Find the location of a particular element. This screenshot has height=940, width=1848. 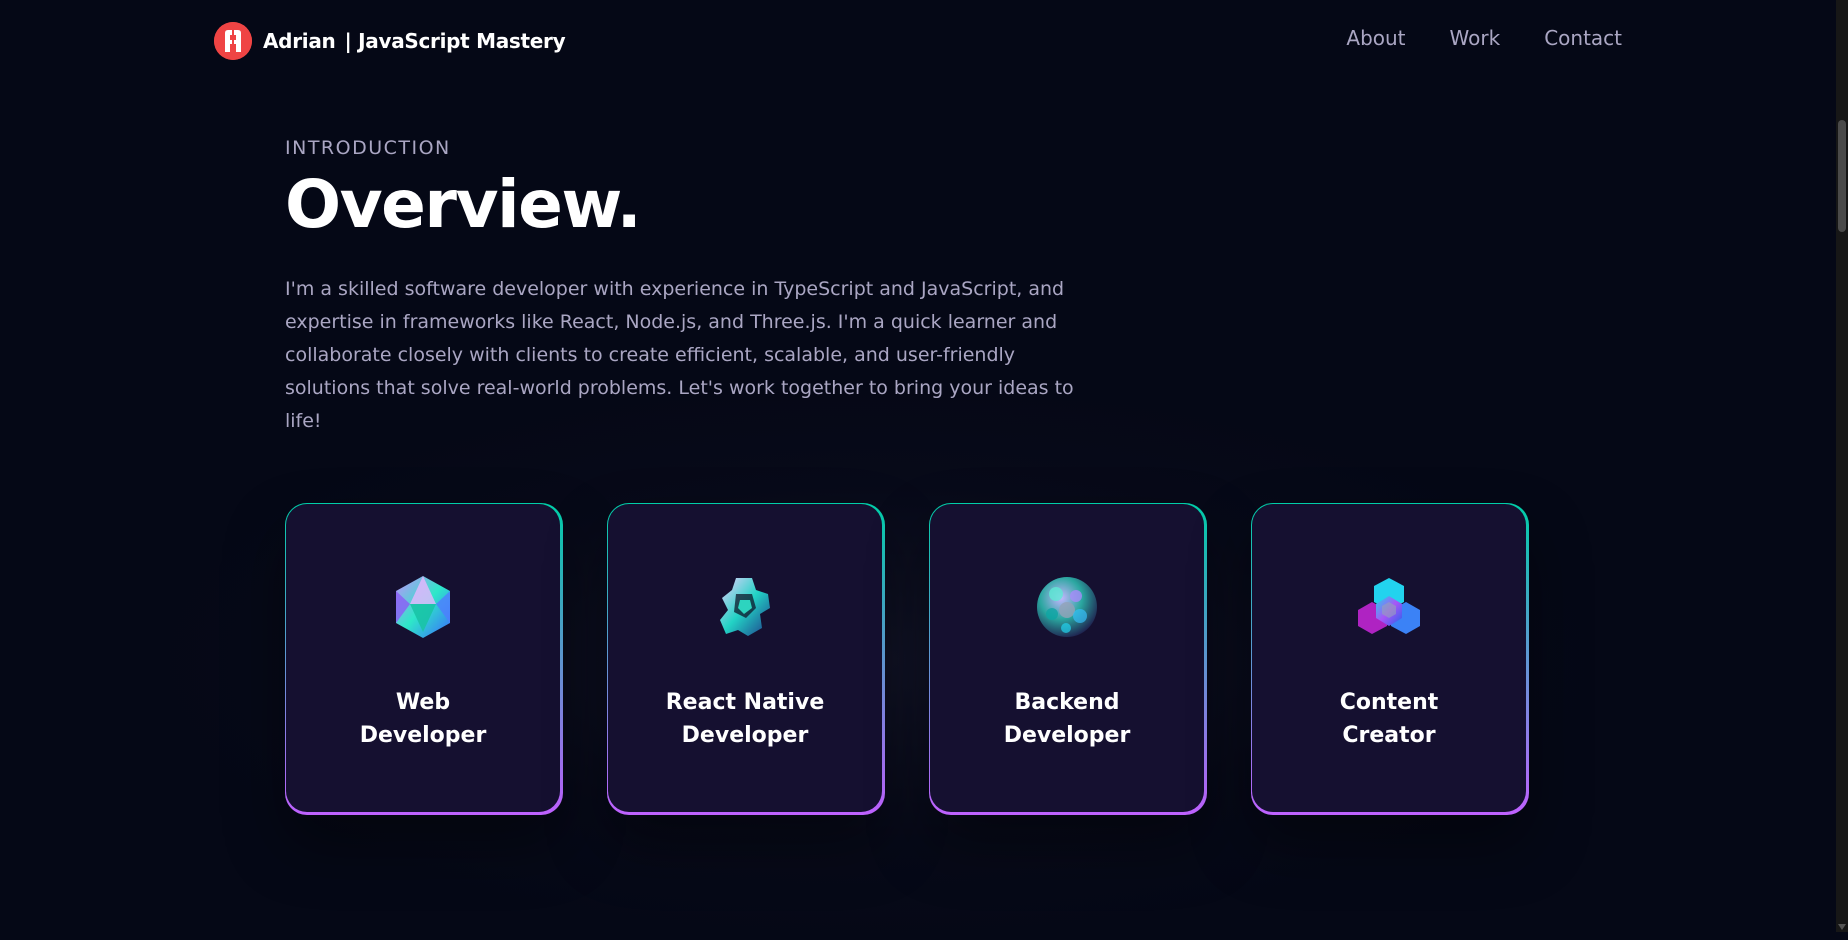

service-card-backend: Backend Developer is located at coordinates (1068, 659).